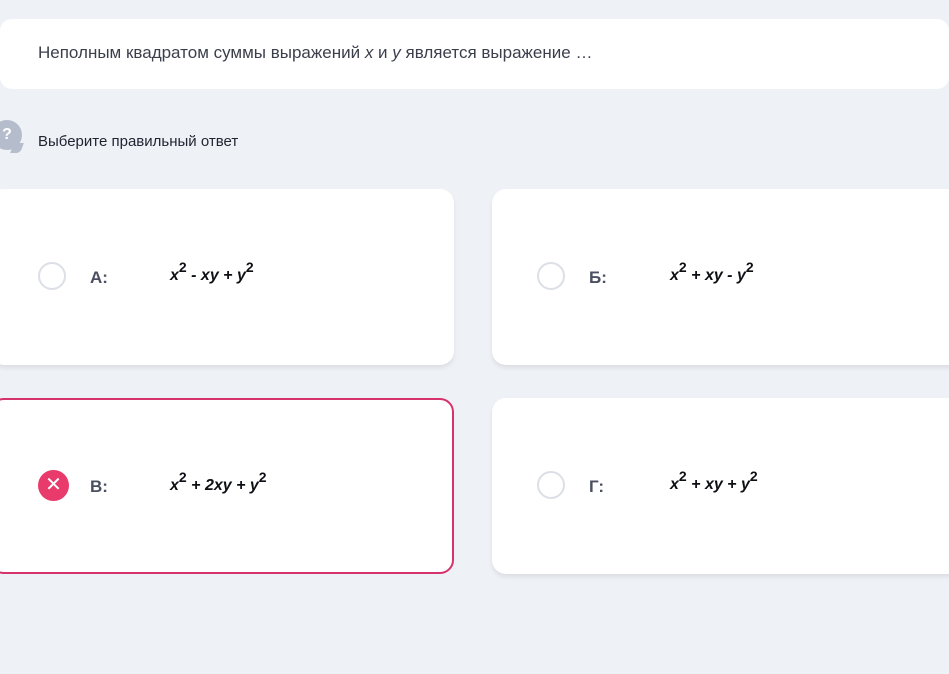 The image size is (949, 674). What do you see at coordinates (597, 486) in the screenshot?
I see `option-label-g: Г:` at bounding box center [597, 486].